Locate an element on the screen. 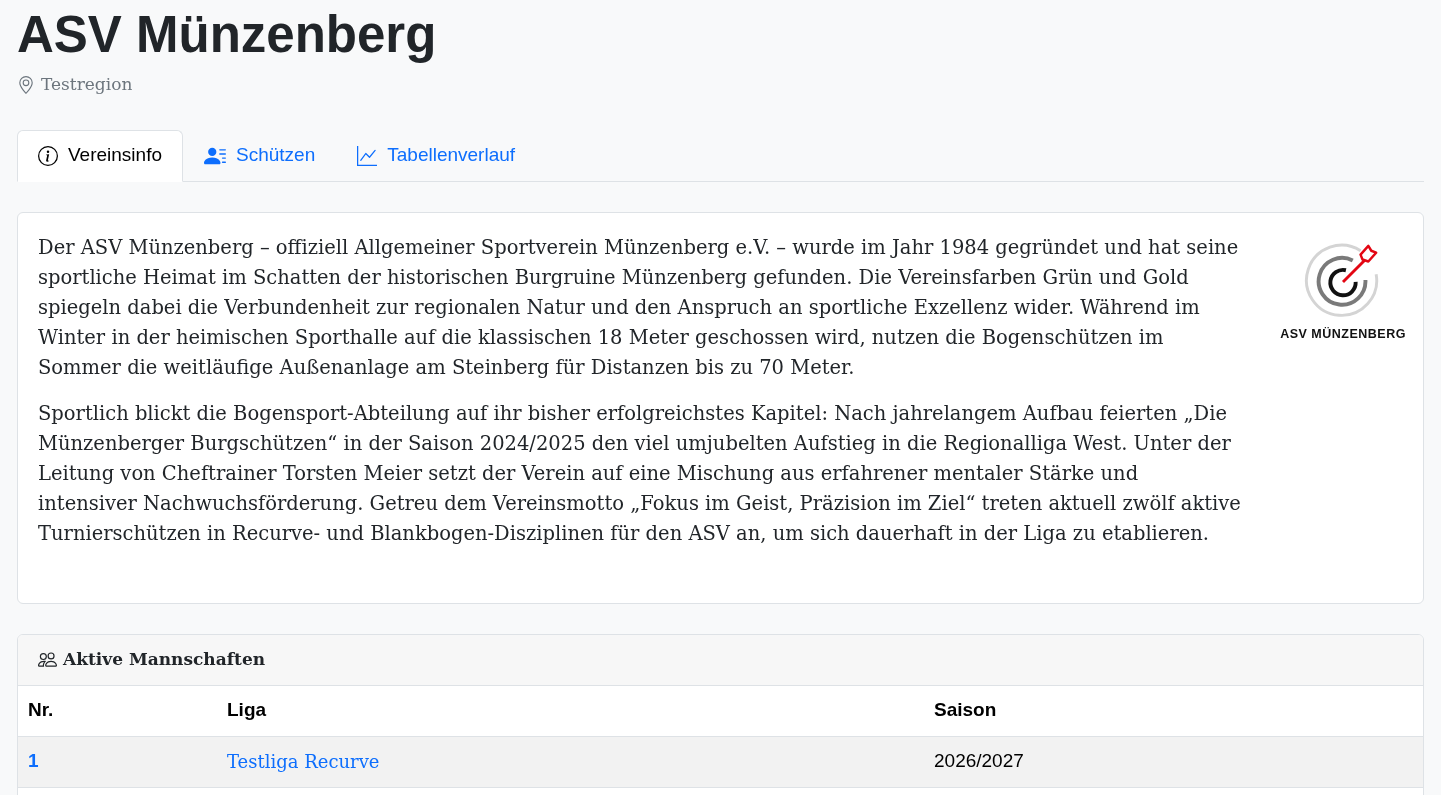  card-title: Aktive Mannschaften is located at coordinates (164, 659).